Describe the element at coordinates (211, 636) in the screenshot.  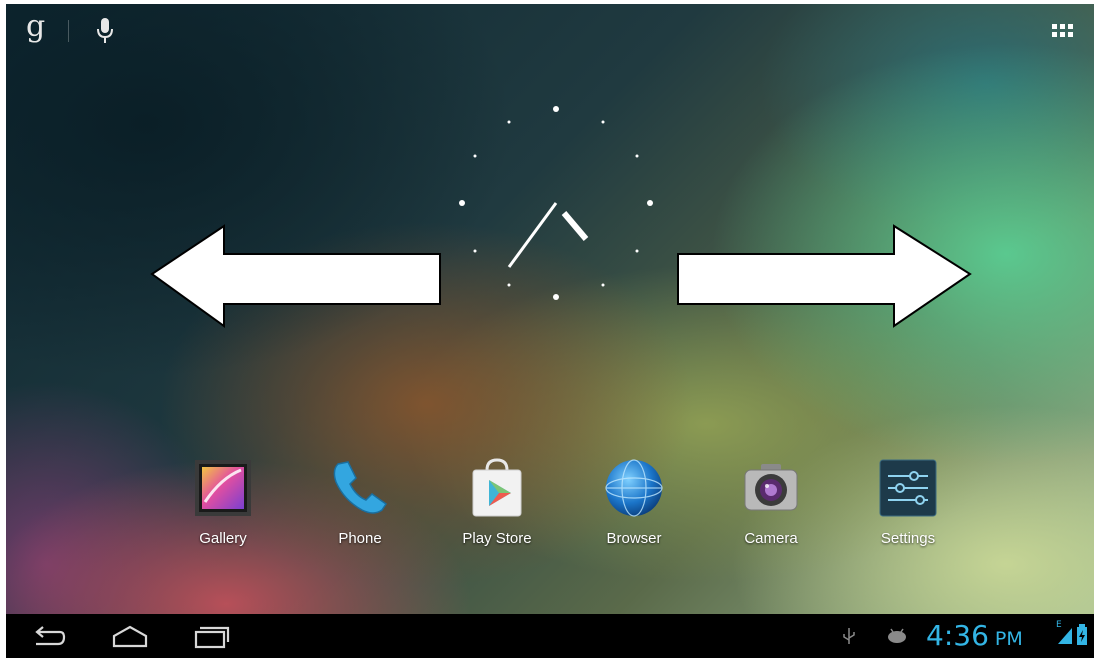
I see `recent-apps-icon` at that location.